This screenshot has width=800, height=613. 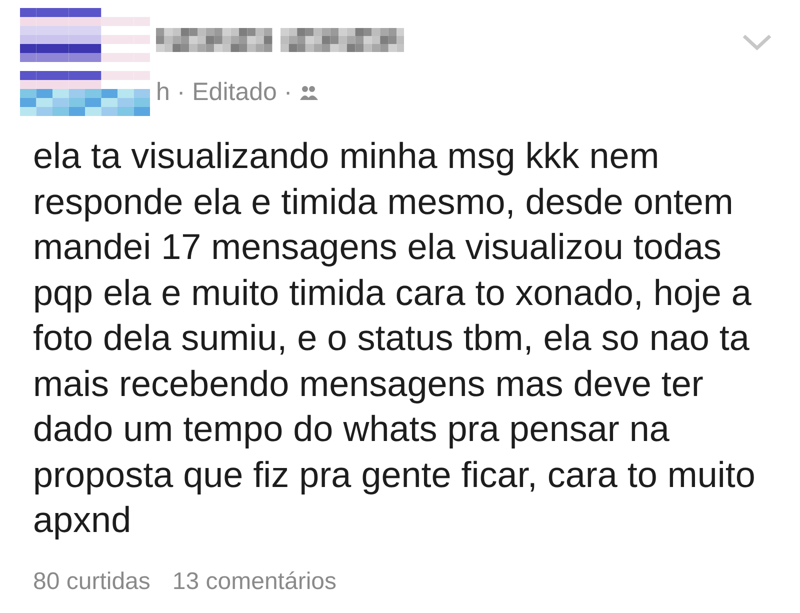 What do you see at coordinates (254, 582) in the screenshot?
I see `comments-count: 13 comentários` at bounding box center [254, 582].